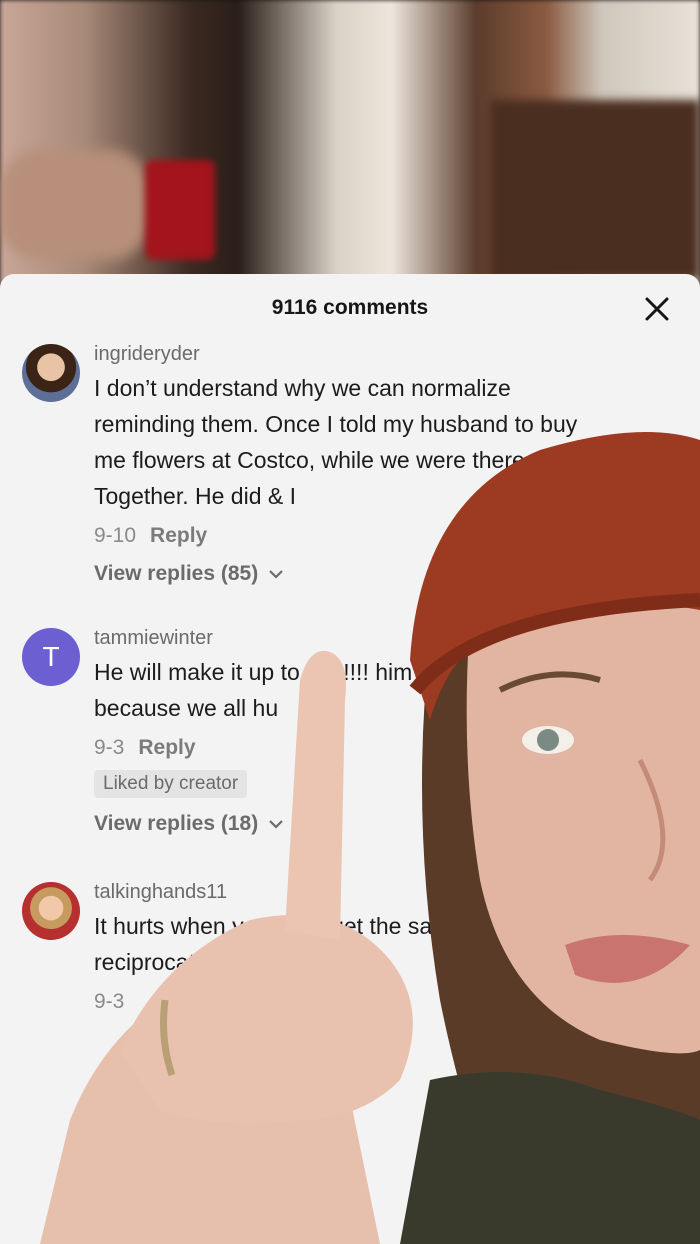 The width and height of the screenshot is (700, 1244). What do you see at coordinates (75, 205) in the screenshot?
I see `blurred-hand` at bounding box center [75, 205].